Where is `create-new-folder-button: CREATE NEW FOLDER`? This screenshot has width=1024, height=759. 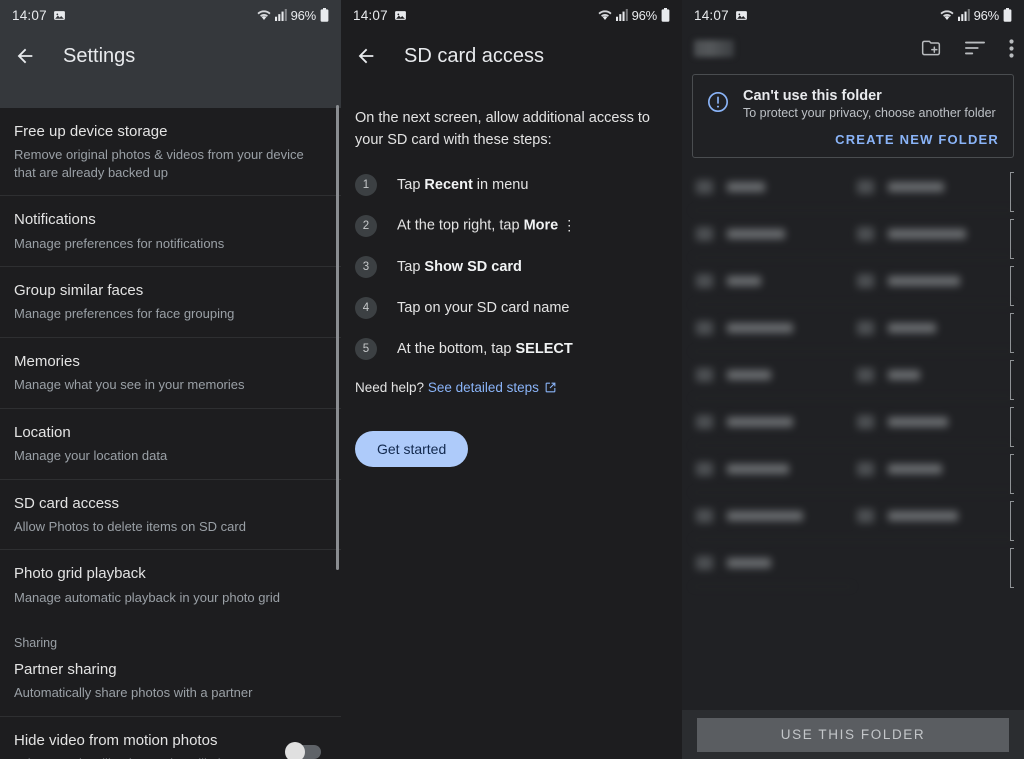 create-new-folder-button: CREATE NEW FOLDER is located at coordinates (853, 139).